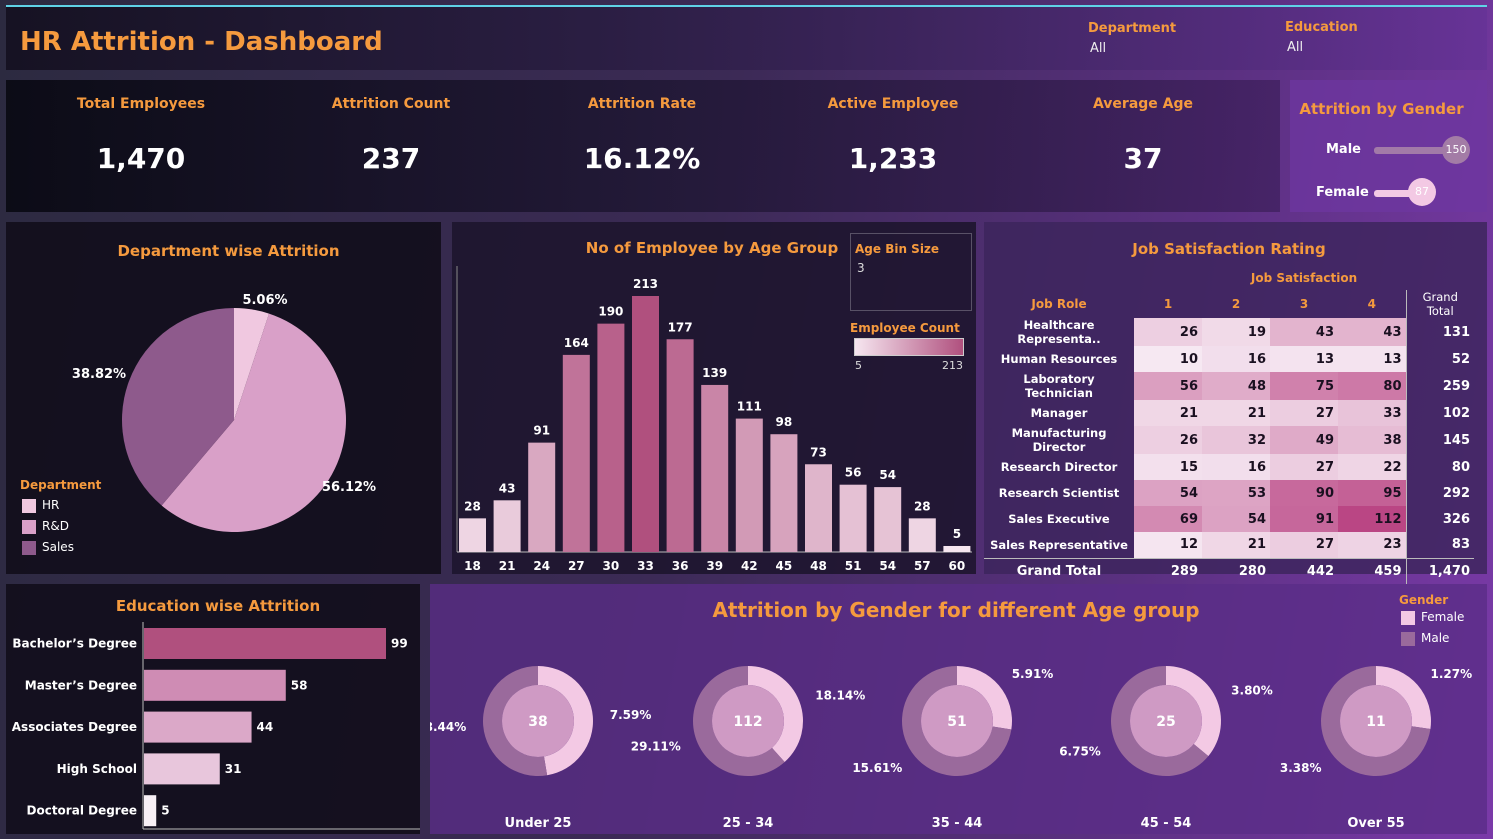 This screenshot has width=1493, height=839. I want to click on table-row: Human Resources 10 16 13 13 52, so click(1229, 359).